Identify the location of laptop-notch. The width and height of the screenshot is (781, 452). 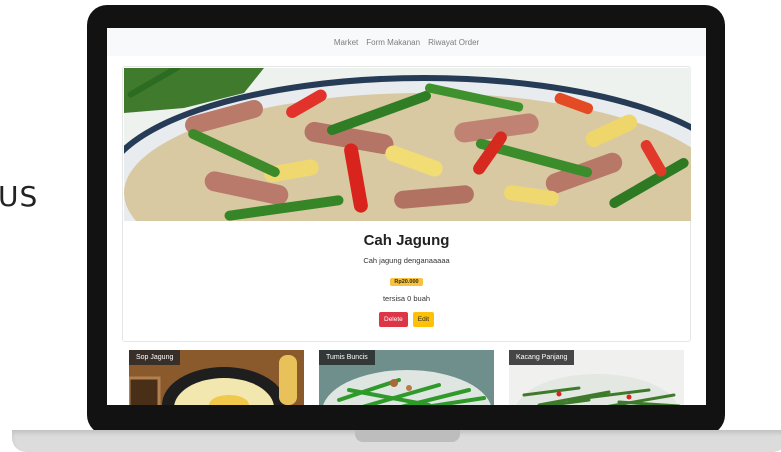
(407, 436).